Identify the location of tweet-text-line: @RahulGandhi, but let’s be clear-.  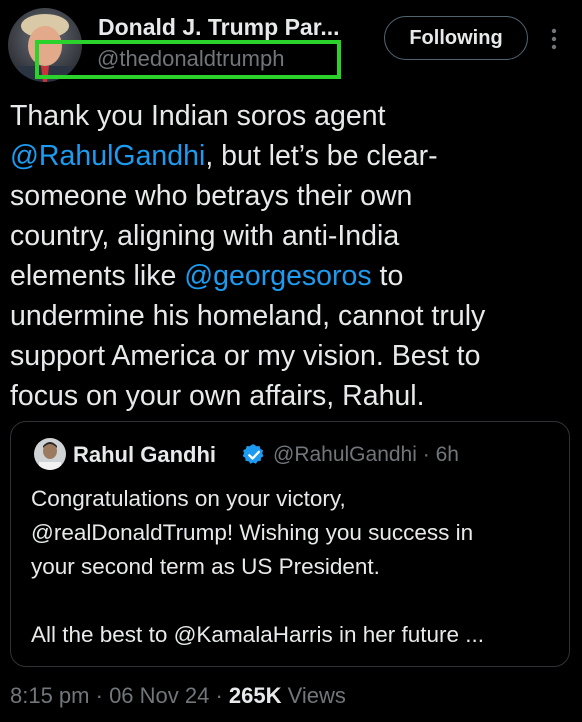
(293, 156).